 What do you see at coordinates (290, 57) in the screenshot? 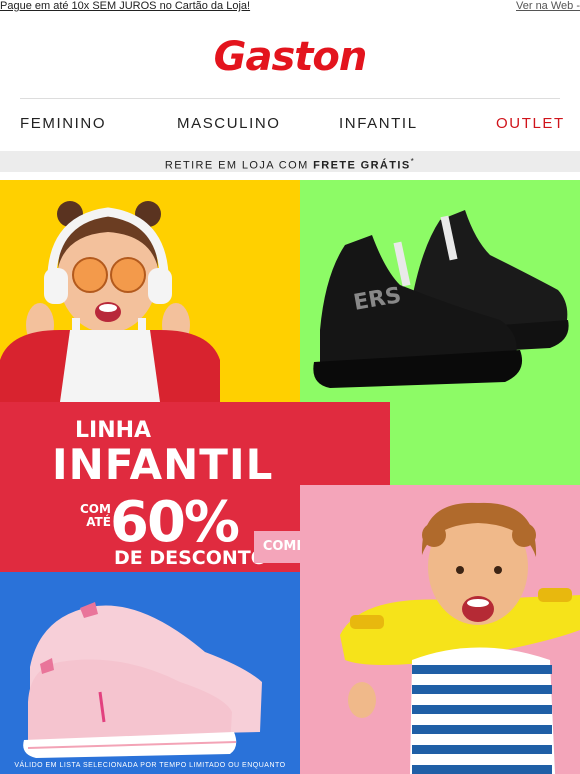
I see `gaston-logo: Gaston` at bounding box center [290, 57].